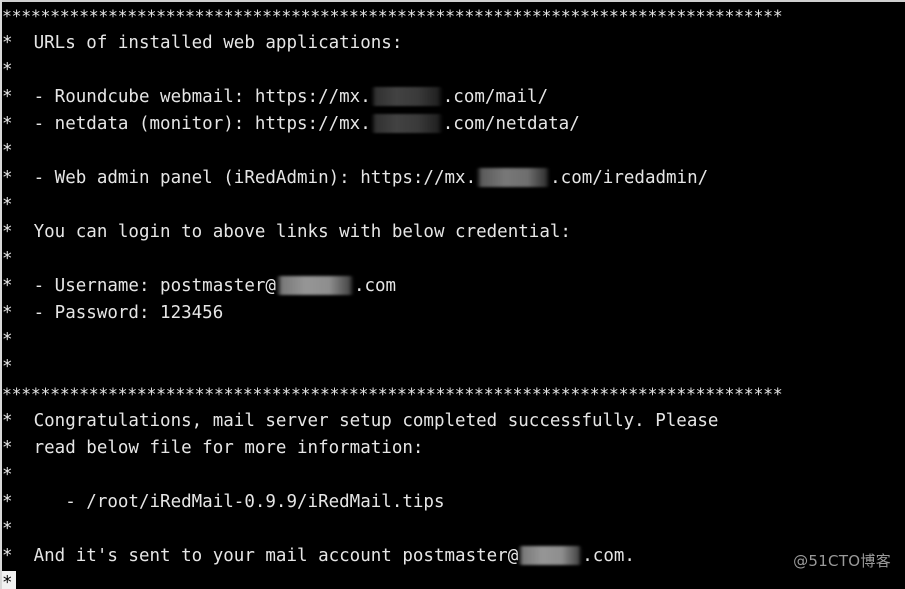 This screenshot has width=905, height=589. I want to click on line-text-prefix: * - netdata (monitor): https://mx., so click(186, 124).